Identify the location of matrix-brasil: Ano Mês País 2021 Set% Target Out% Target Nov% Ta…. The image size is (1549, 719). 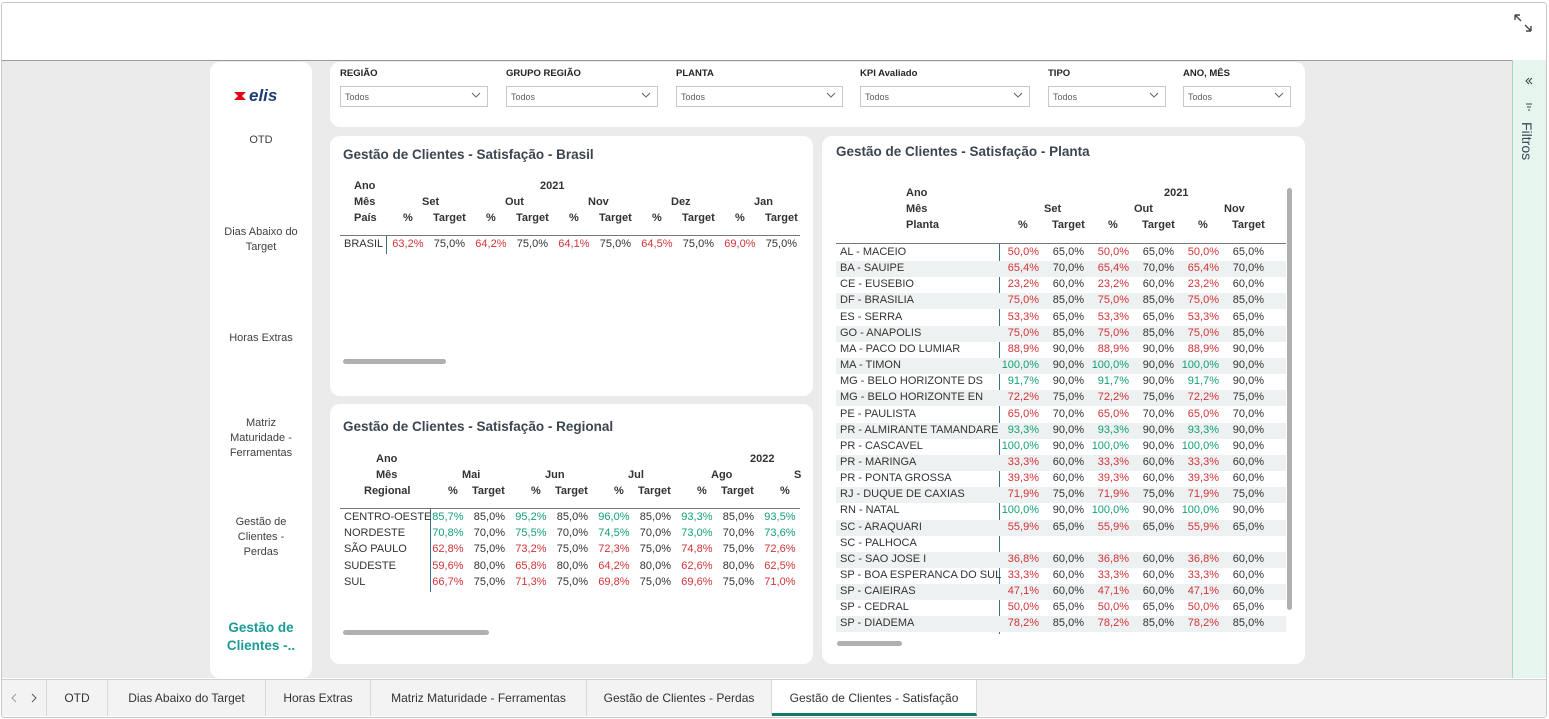
(571, 220).